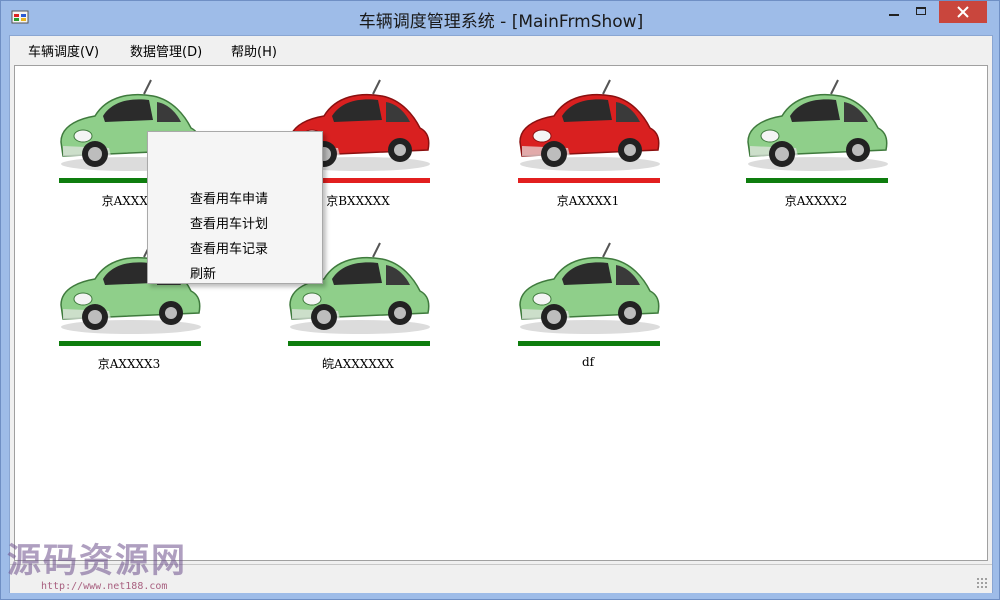  I want to click on window-title: 车辆调度管理系统 - [MainFrmShow], so click(501, 22).